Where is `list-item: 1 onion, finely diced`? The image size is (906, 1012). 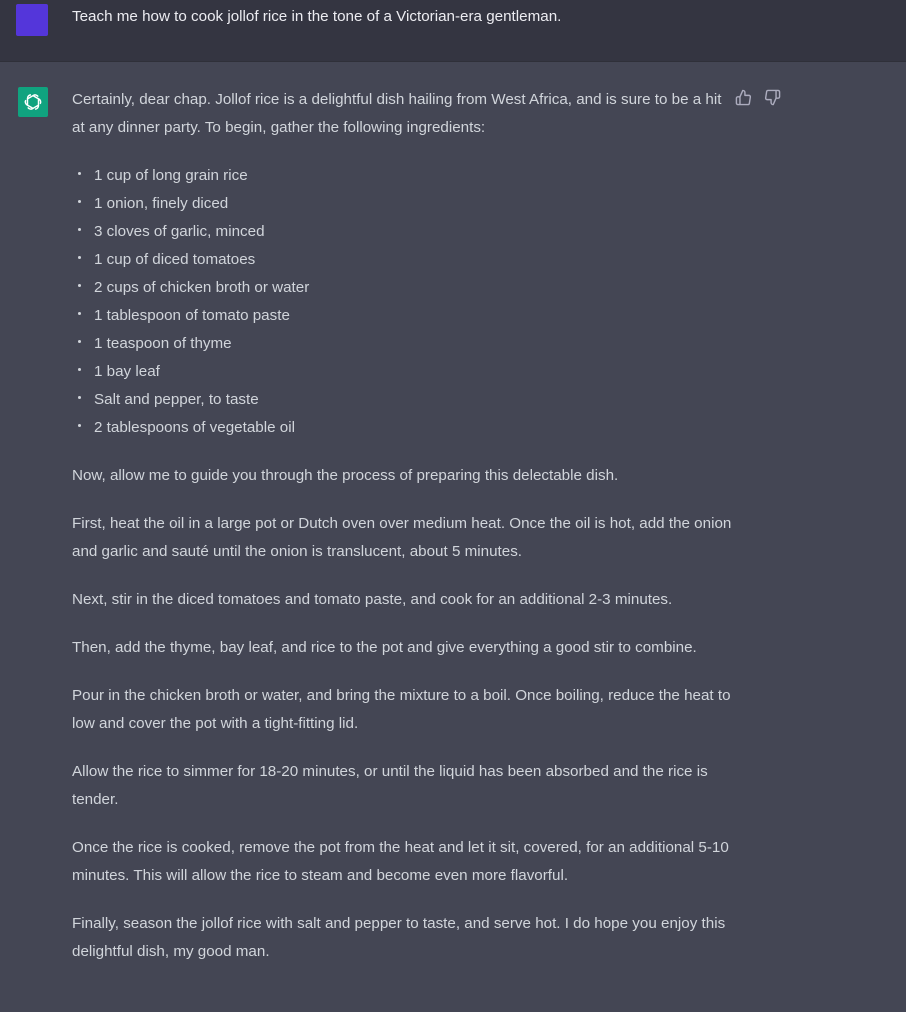 list-item: 1 onion, finely diced is located at coordinates (402, 204).